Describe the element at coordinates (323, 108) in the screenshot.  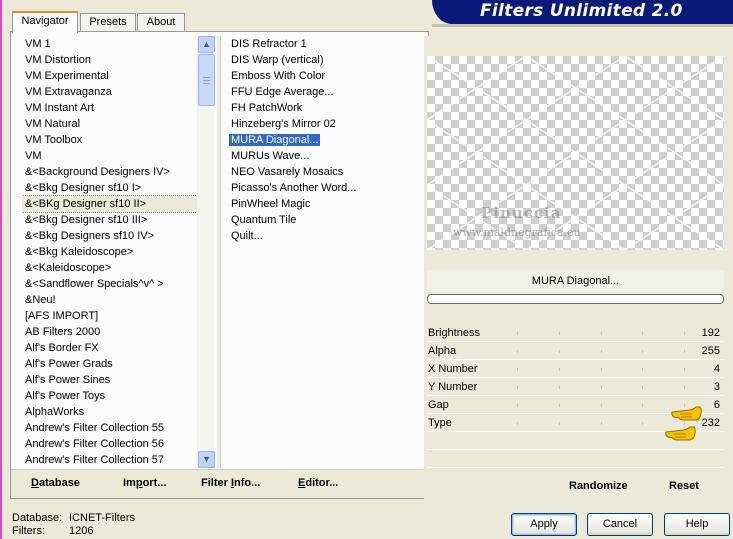
I see `filter-item: FH PatchWork` at that location.